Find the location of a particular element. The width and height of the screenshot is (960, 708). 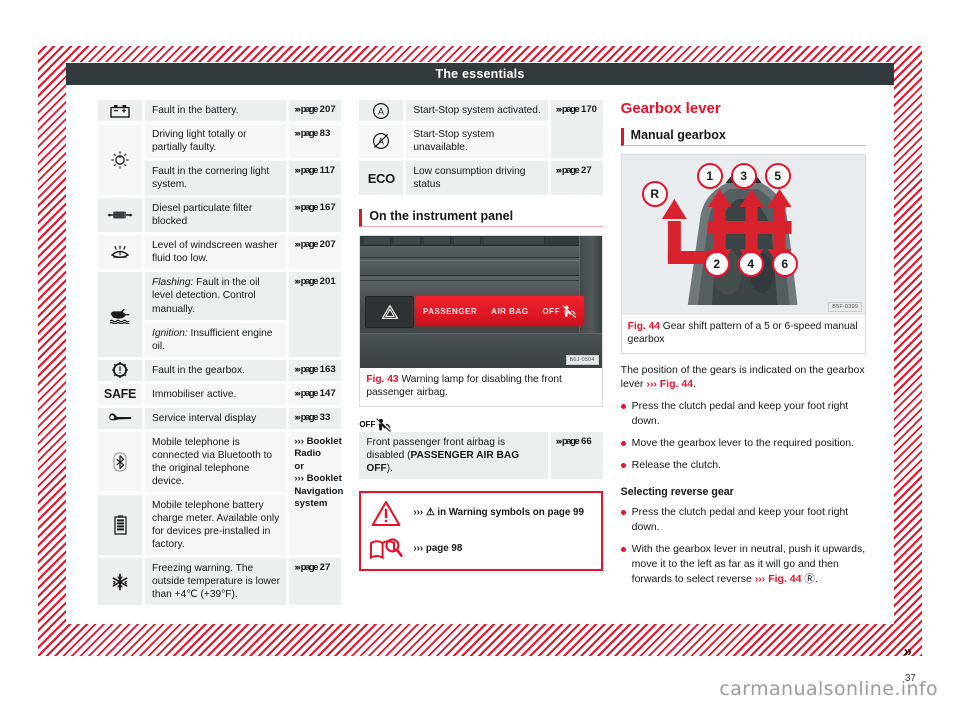

eco-icon: ECO is located at coordinates (383, 178).